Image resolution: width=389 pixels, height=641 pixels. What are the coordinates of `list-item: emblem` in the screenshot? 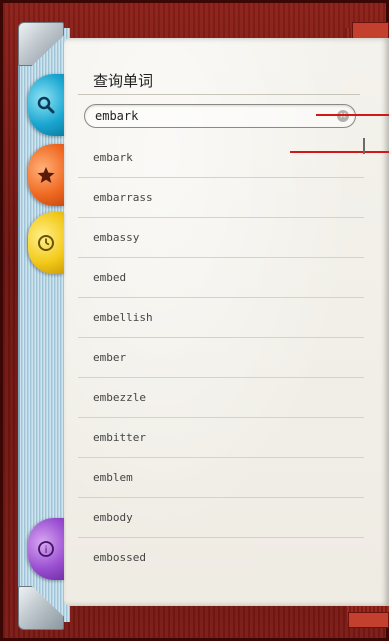 It's located at (221, 478).